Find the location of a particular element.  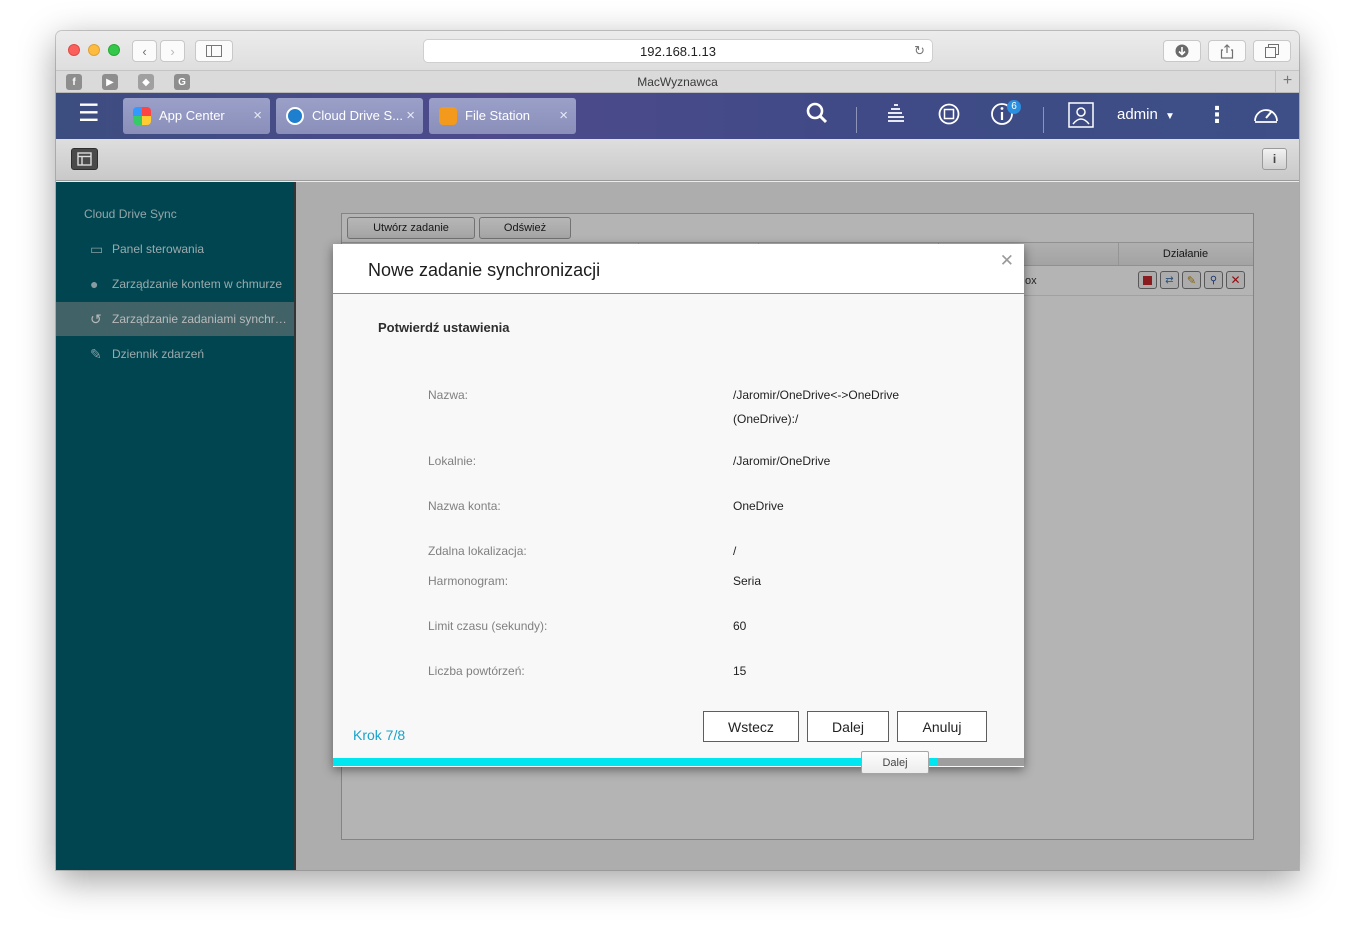

background-tasks-icon is located at coordinates (896, 116).